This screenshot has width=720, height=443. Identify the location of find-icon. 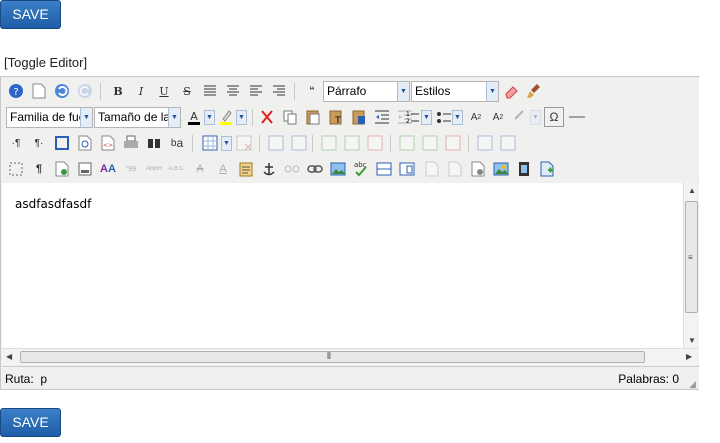
(154, 143).